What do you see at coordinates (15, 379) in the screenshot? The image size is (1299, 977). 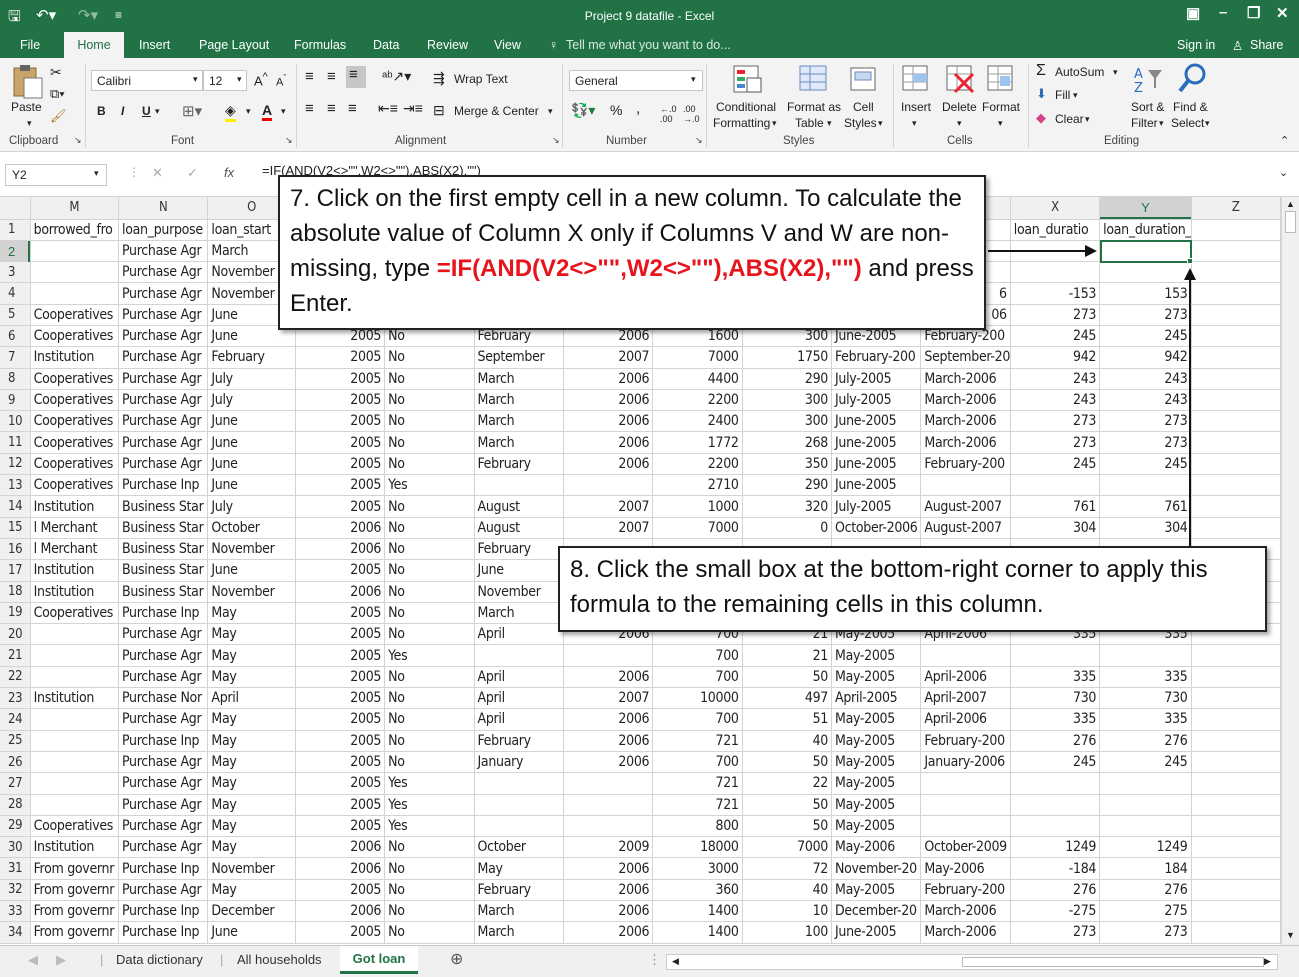 I see `row-header: 8` at bounding box center [15, 379].